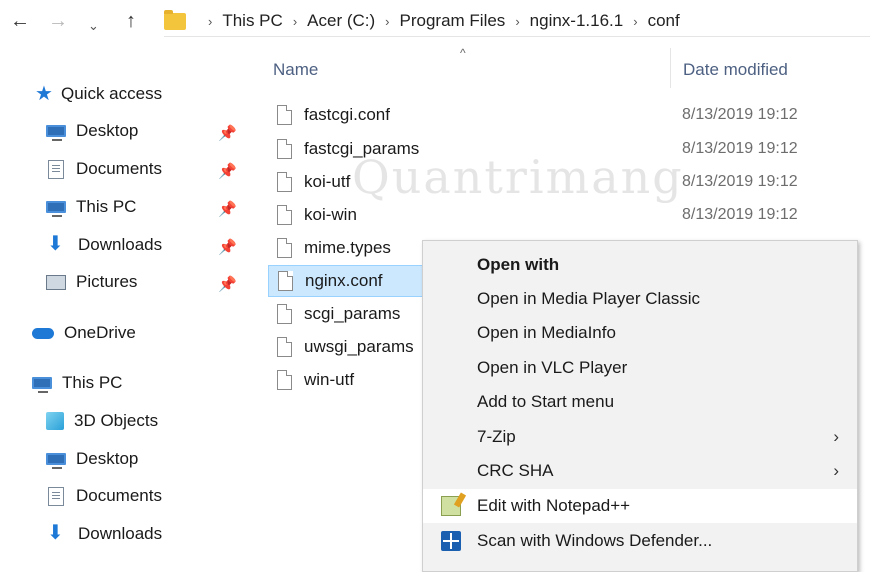 The width and height of the screenshot is (870, 572). What do you see at coordinates (546, 332) in the screenshot?
I see `menu-item-label: Open in MediaInfo` at bounding box center [546, 332].